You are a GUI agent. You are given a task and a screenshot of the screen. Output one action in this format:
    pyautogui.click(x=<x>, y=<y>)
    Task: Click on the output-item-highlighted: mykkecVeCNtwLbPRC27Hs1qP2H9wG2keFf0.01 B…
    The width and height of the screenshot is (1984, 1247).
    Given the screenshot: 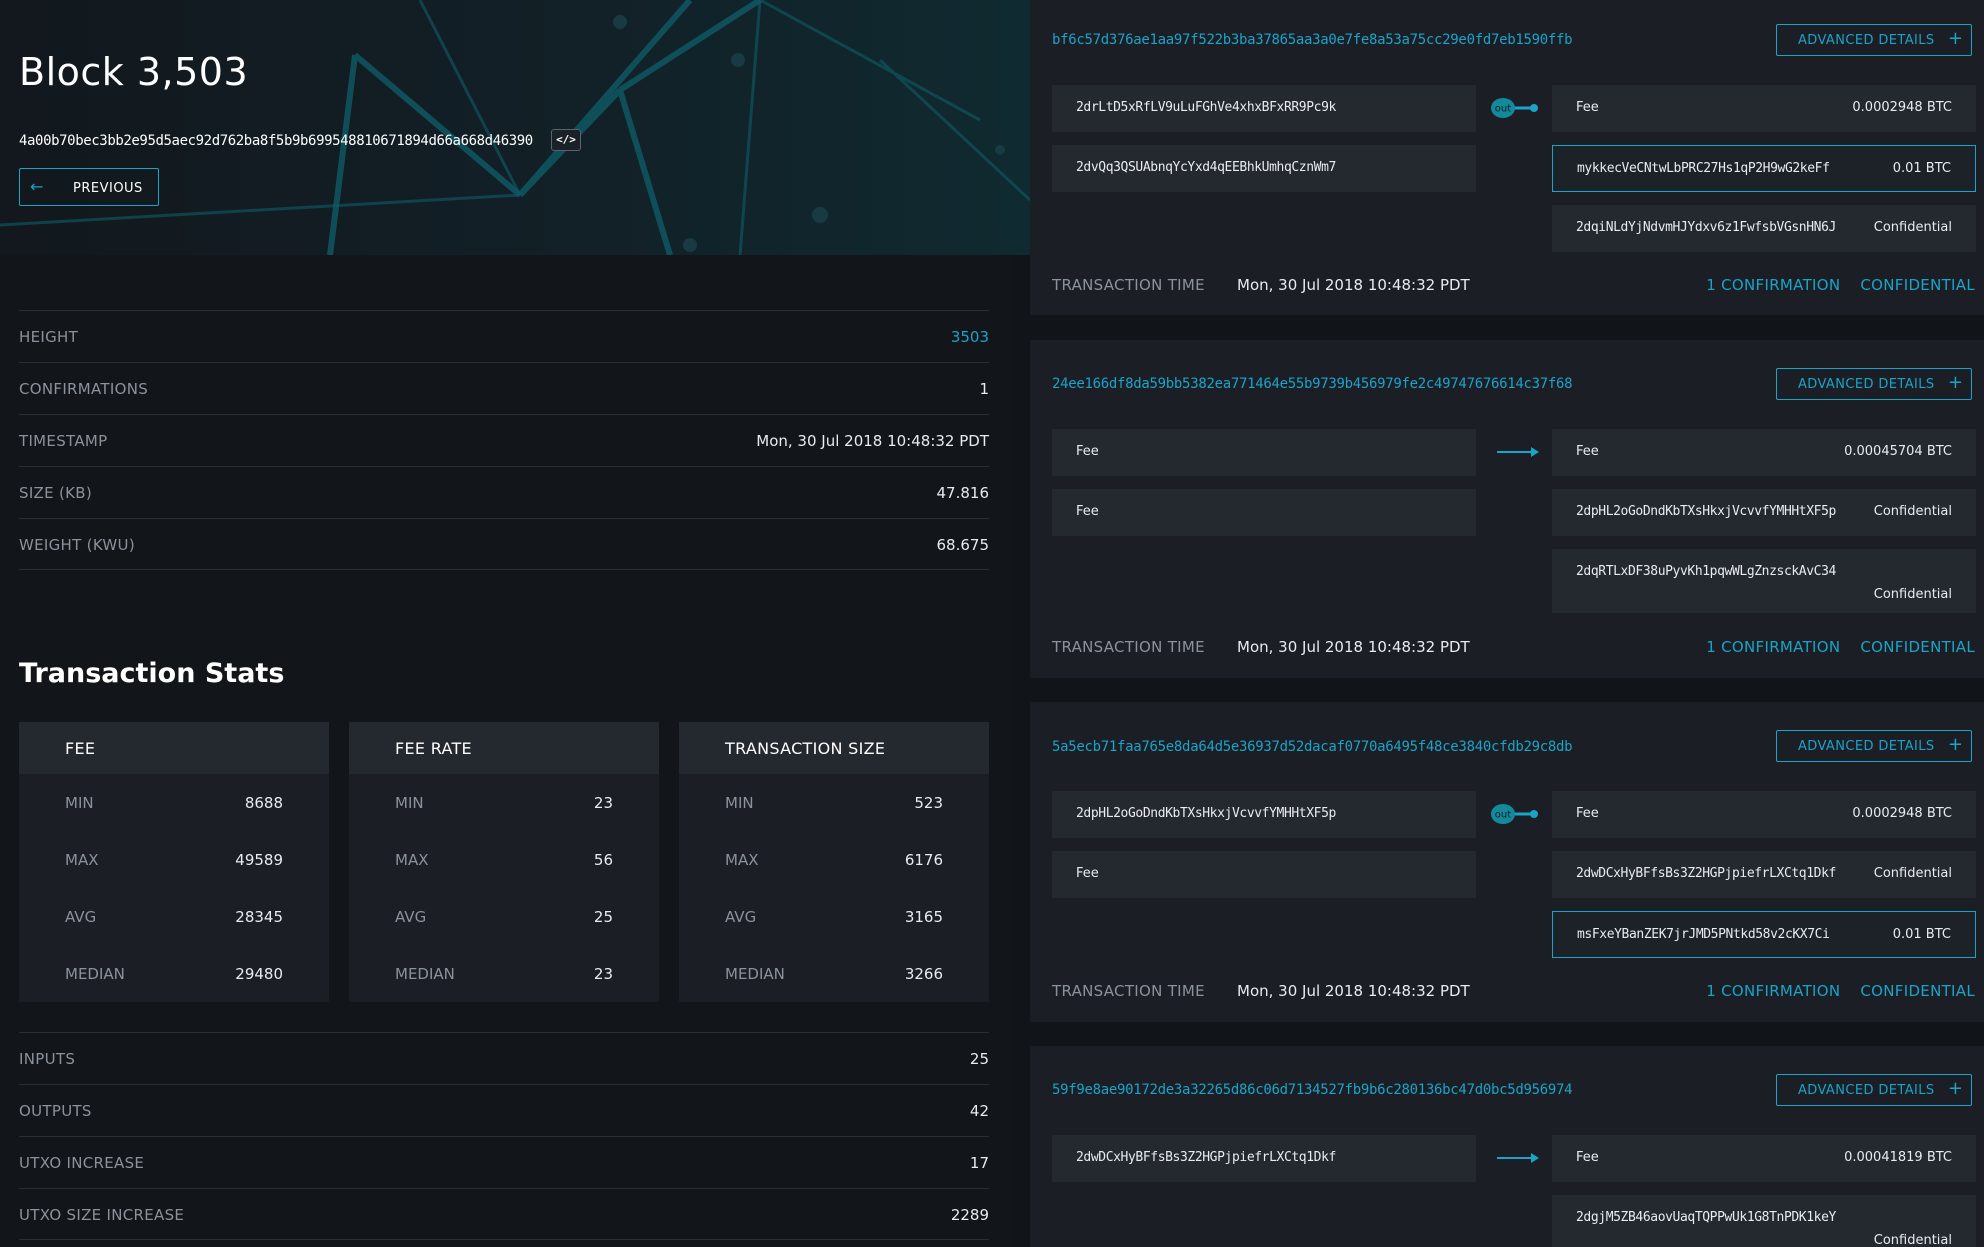 What is the action you would take?
    pyautogui.click(x=1764, y=168)
    